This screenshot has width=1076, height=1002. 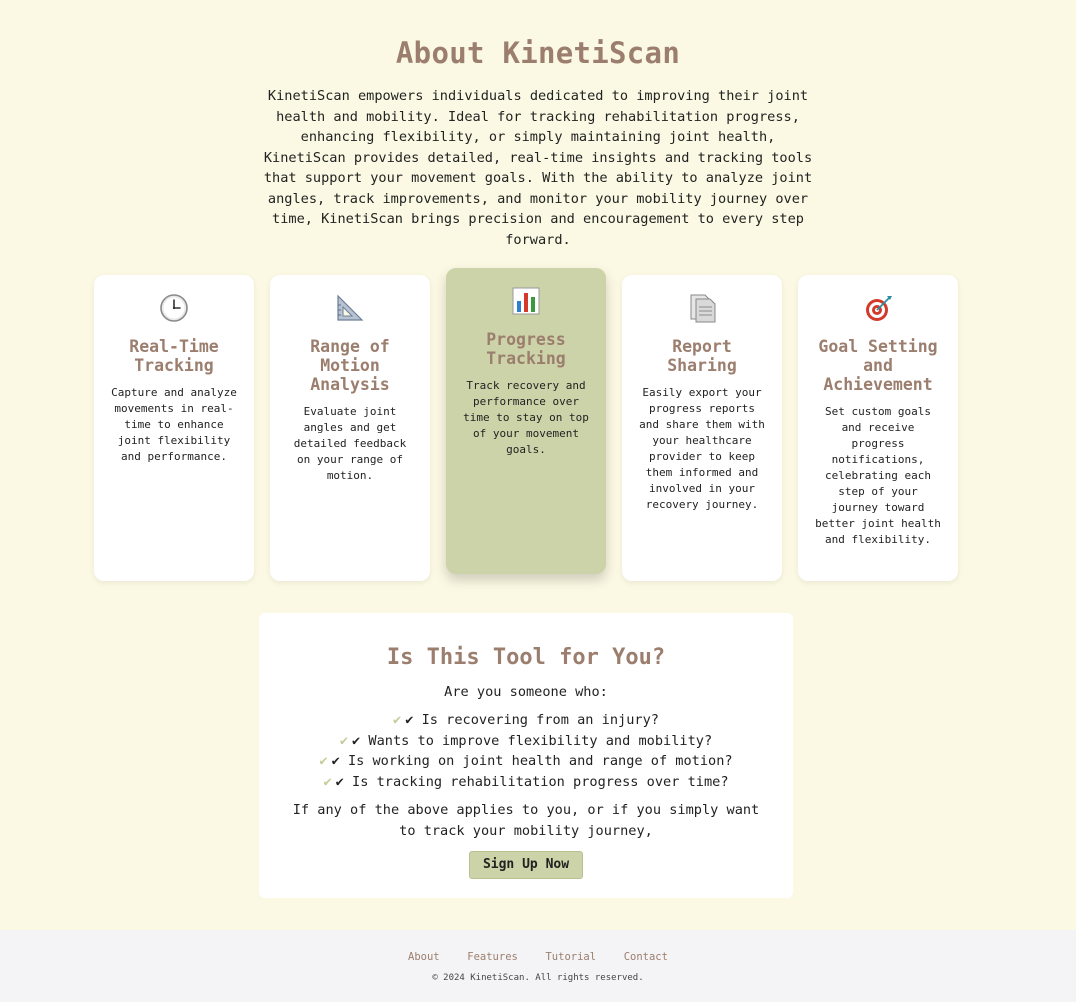 I want to click on fit-title: Is This Tool for You?, so click(x=526, y=657).